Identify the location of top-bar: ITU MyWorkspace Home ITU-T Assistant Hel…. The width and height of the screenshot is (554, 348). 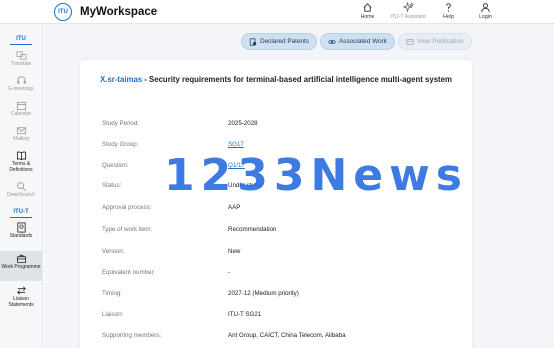
(277, 12).